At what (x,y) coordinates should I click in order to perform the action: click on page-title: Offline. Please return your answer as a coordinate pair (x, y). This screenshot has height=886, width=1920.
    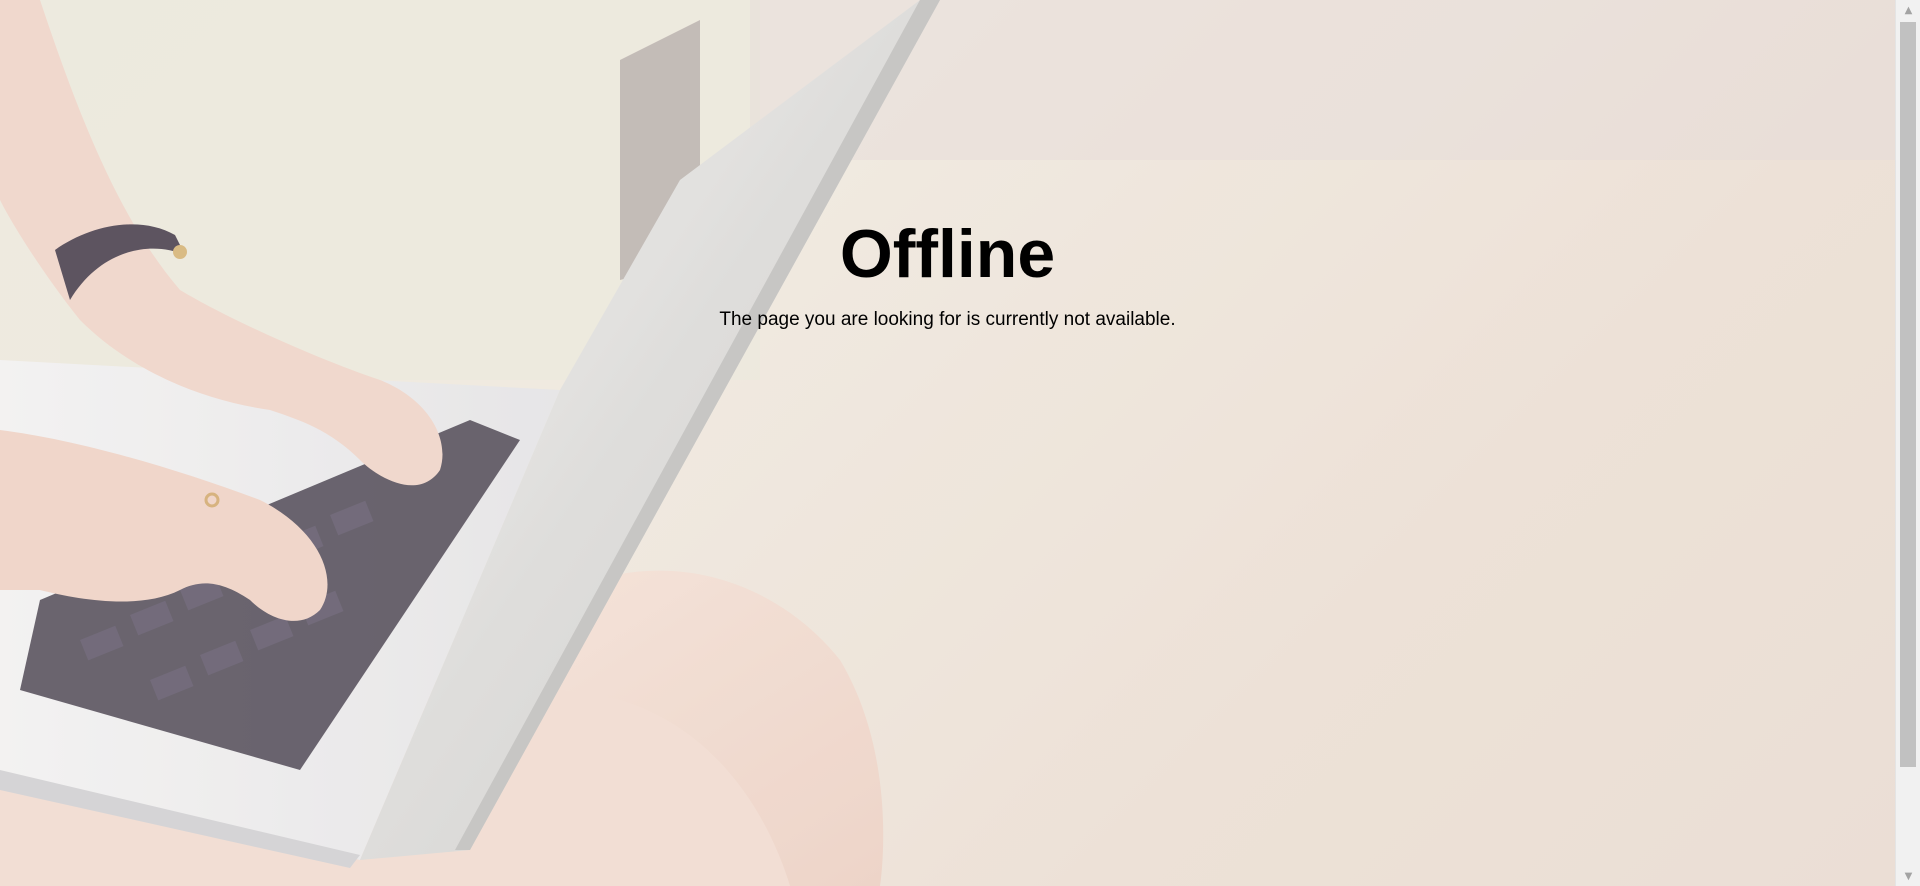
    Looking at the image, I should click on (947, 254).